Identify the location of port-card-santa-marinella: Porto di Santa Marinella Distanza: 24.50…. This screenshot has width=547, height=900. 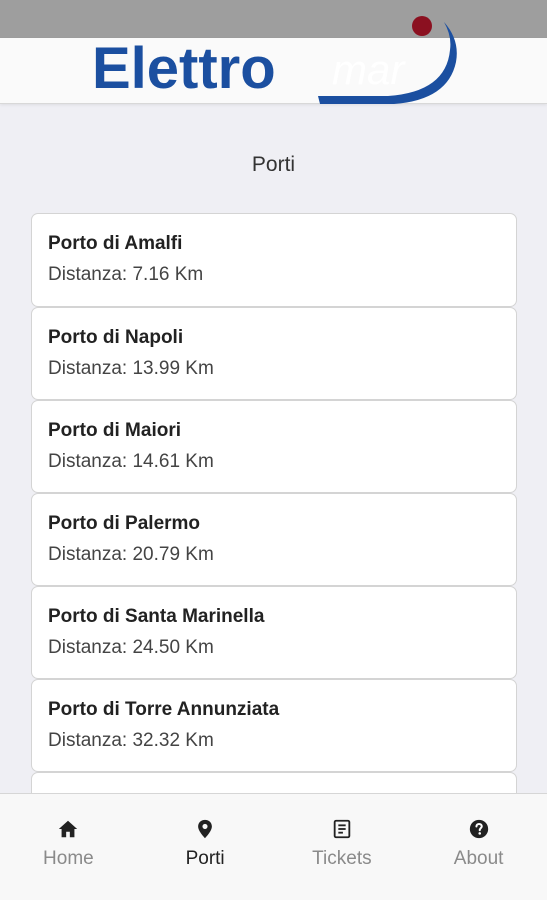
(274, 632).